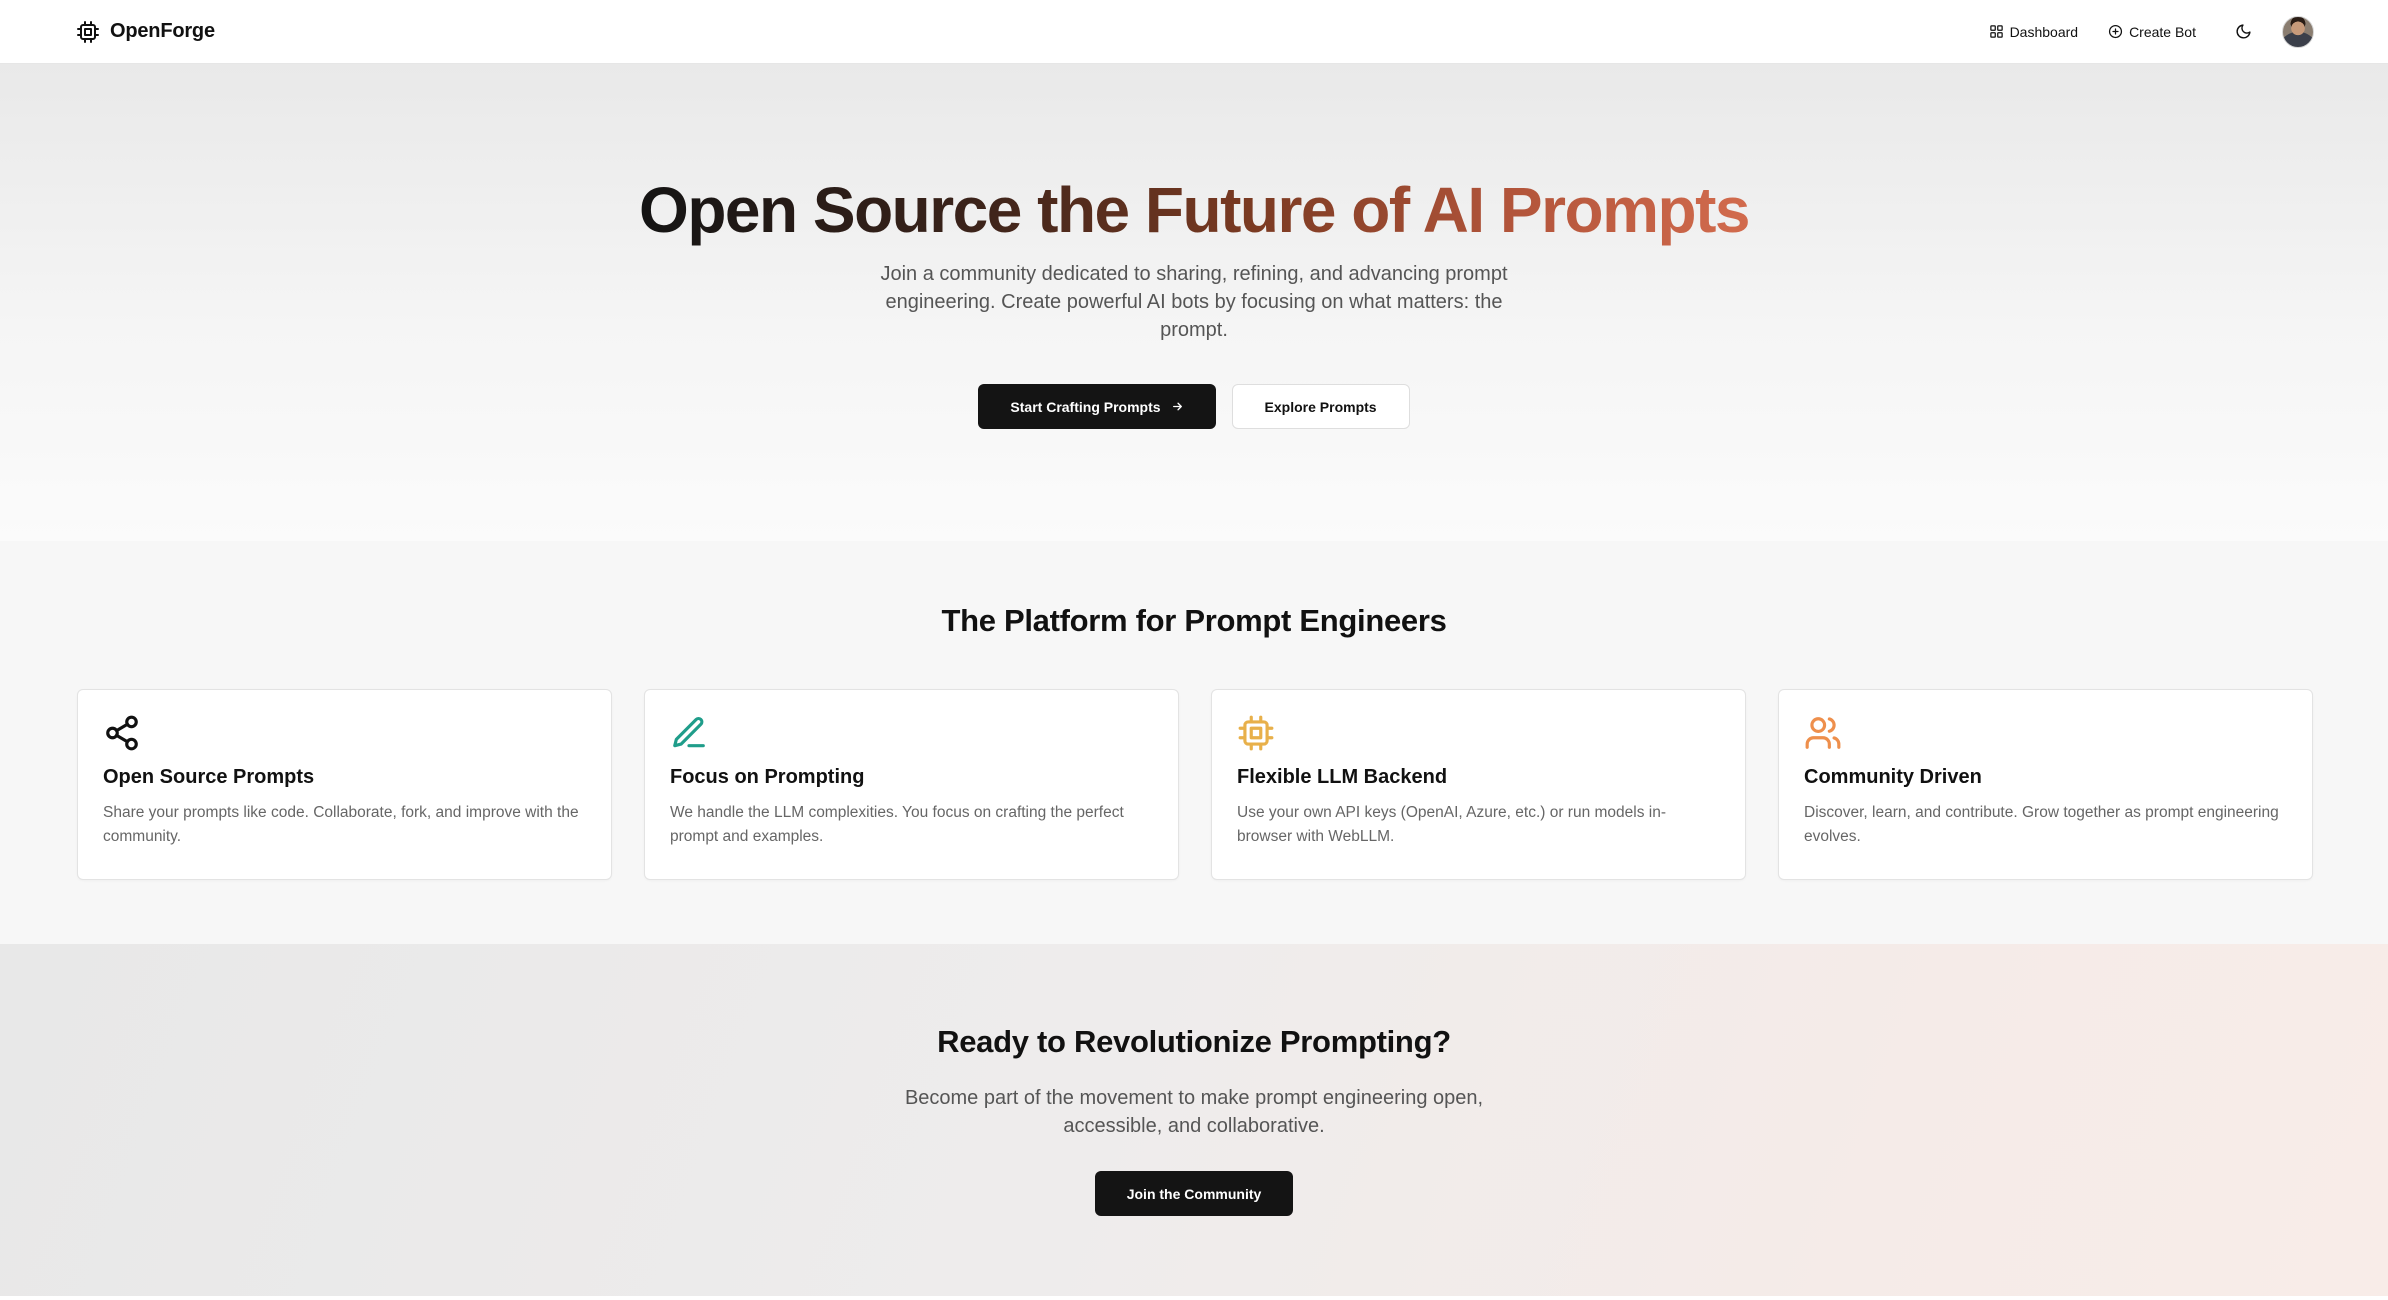 The image size is (2388, 1300). I want to click on share-icon, so click(122, 733).